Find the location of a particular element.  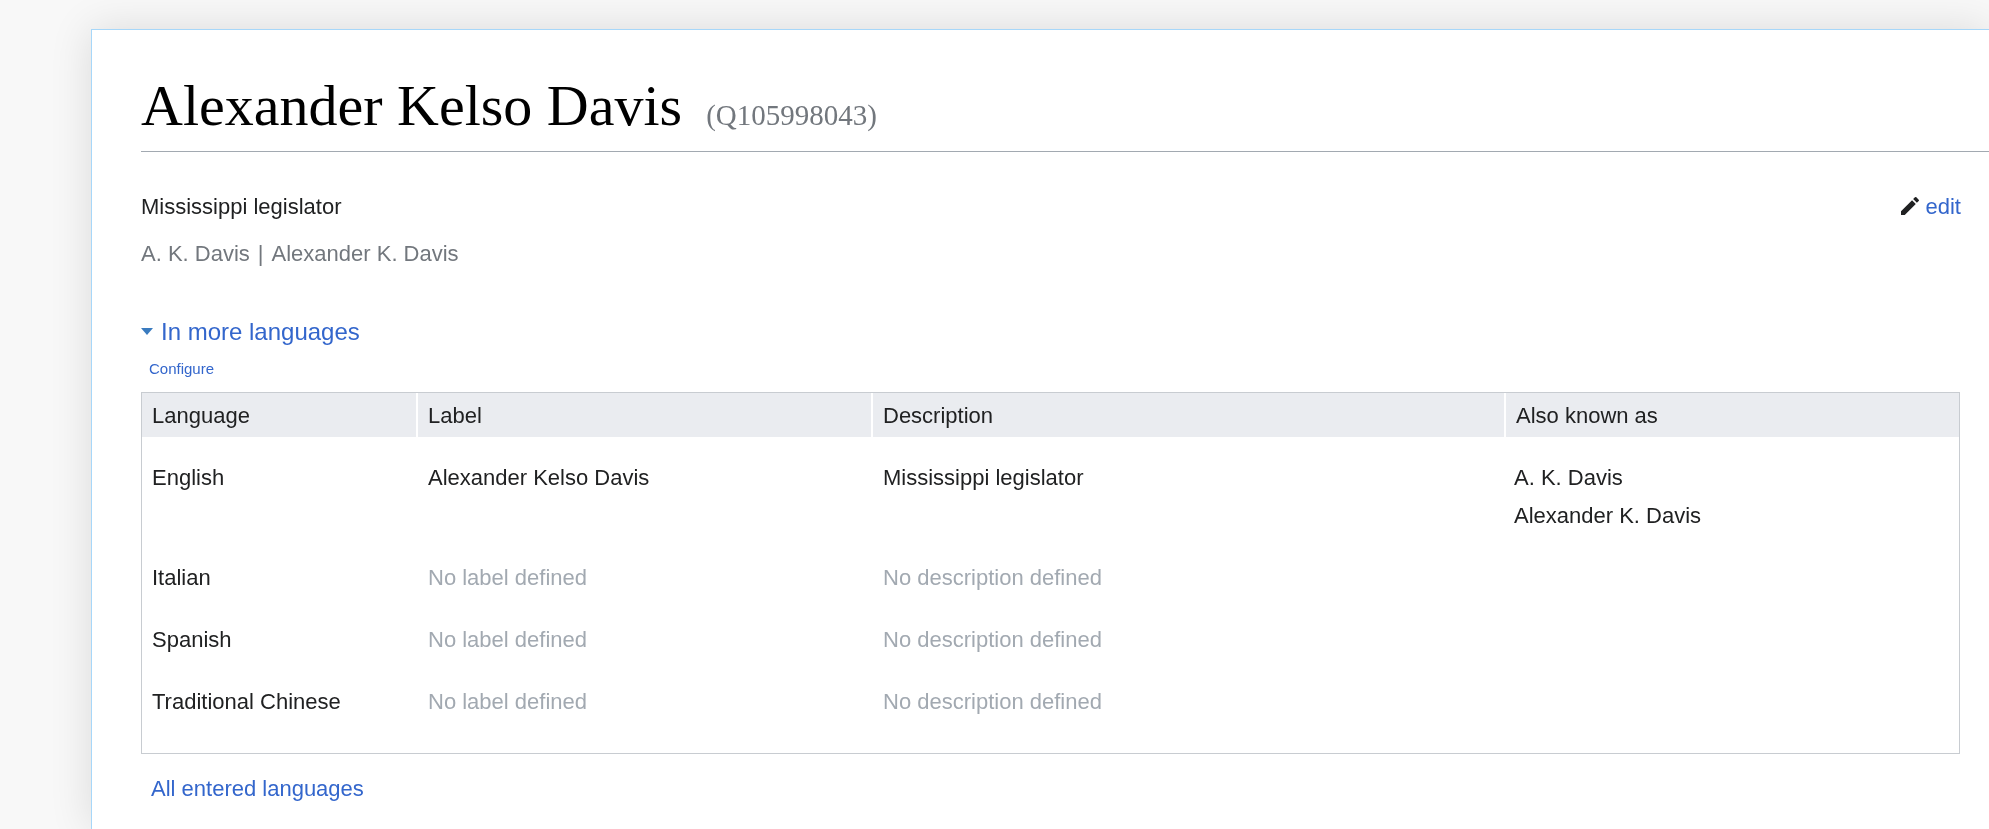

alias-cell-text: Alexander K. Davis is located at coordinates (1608, 516).